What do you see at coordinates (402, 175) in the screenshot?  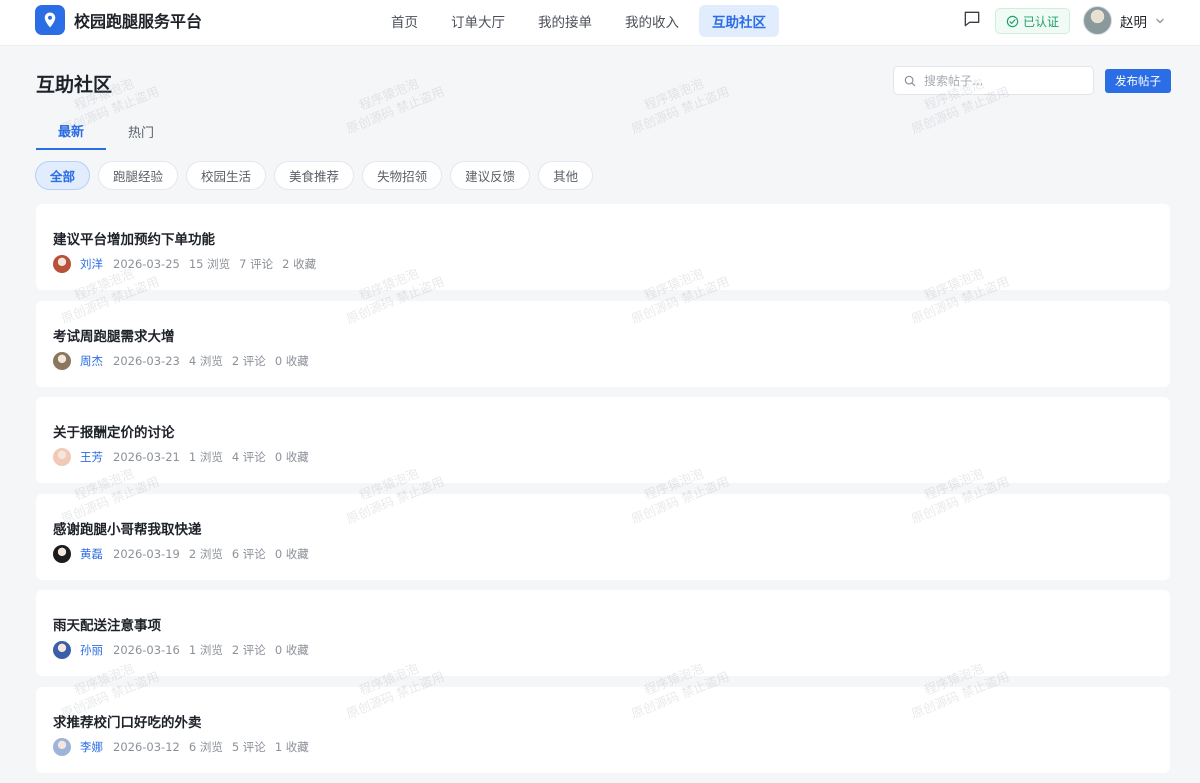 I see `category-chip-lost-found: 失物招领` at bounding box center [402, 175].